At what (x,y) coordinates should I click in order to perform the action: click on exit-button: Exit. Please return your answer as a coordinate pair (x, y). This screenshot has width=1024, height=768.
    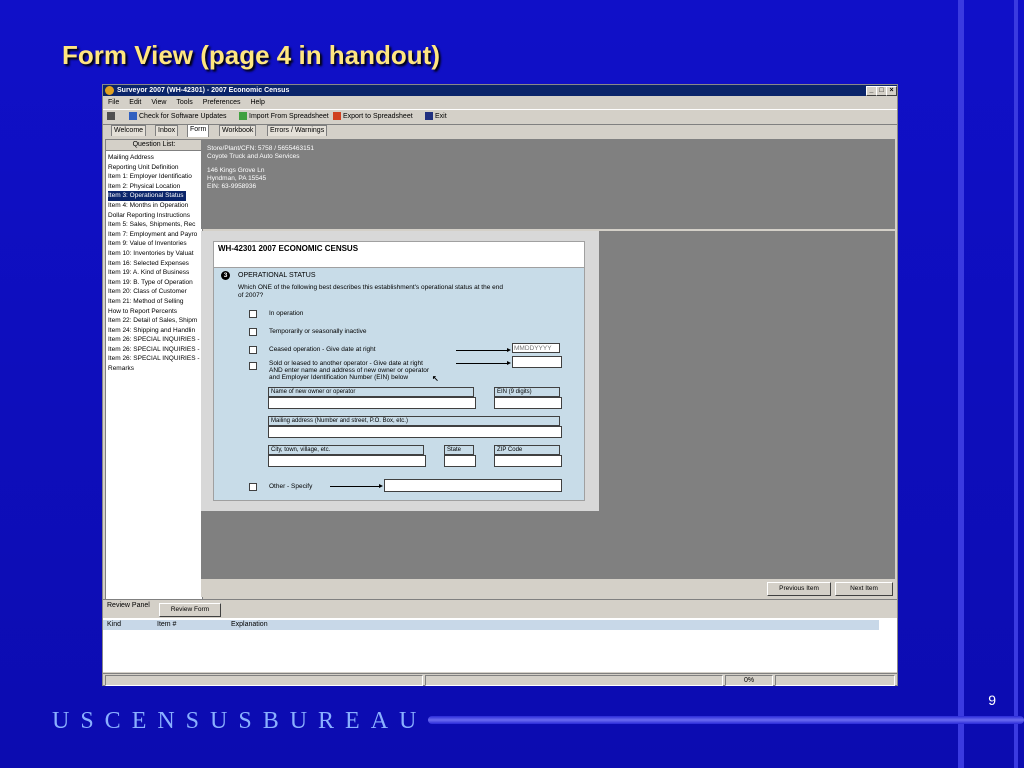
    Looking at the image, I should click on (436, 117).